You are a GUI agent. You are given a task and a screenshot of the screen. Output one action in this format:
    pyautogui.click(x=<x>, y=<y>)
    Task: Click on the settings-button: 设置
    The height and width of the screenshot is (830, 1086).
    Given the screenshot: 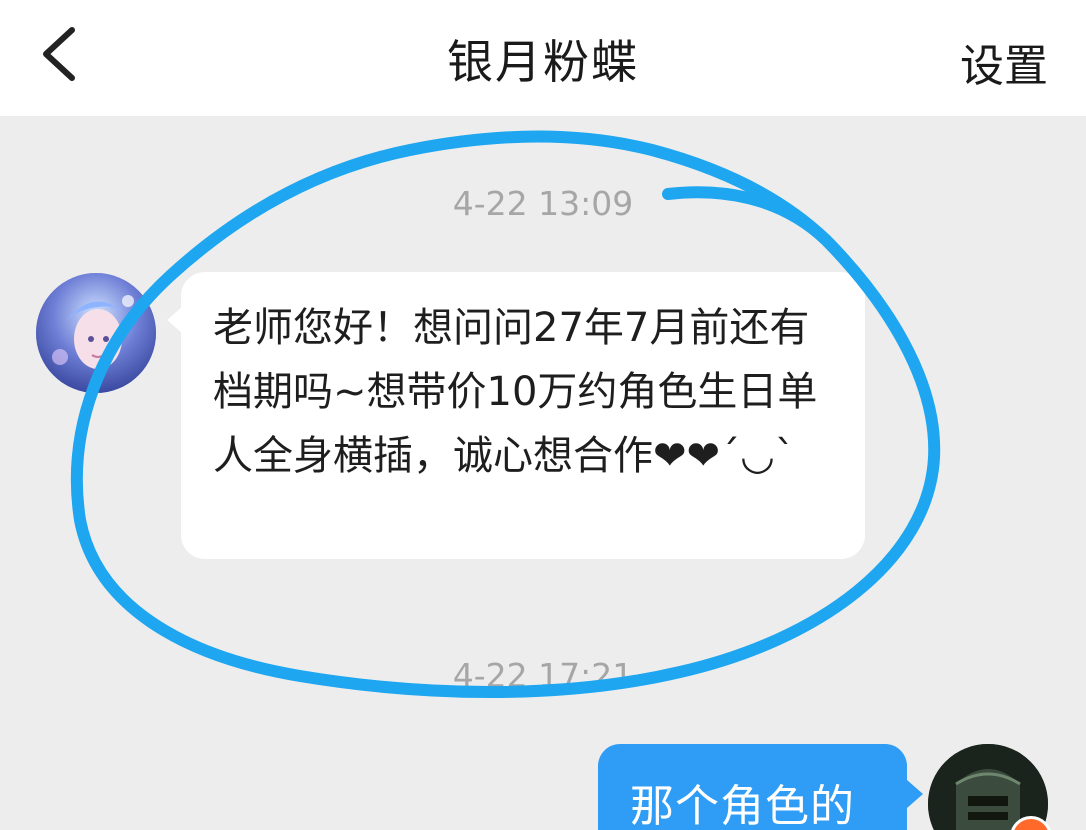 What is the action you would take?
    pyautogui.click(x=1004, y=62)
    